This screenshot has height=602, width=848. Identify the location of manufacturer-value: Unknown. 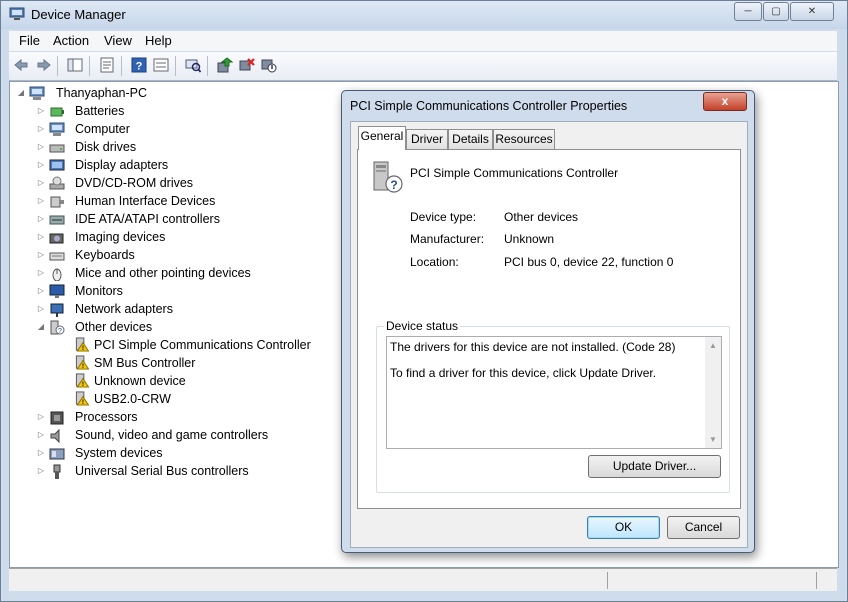
(529, 239).